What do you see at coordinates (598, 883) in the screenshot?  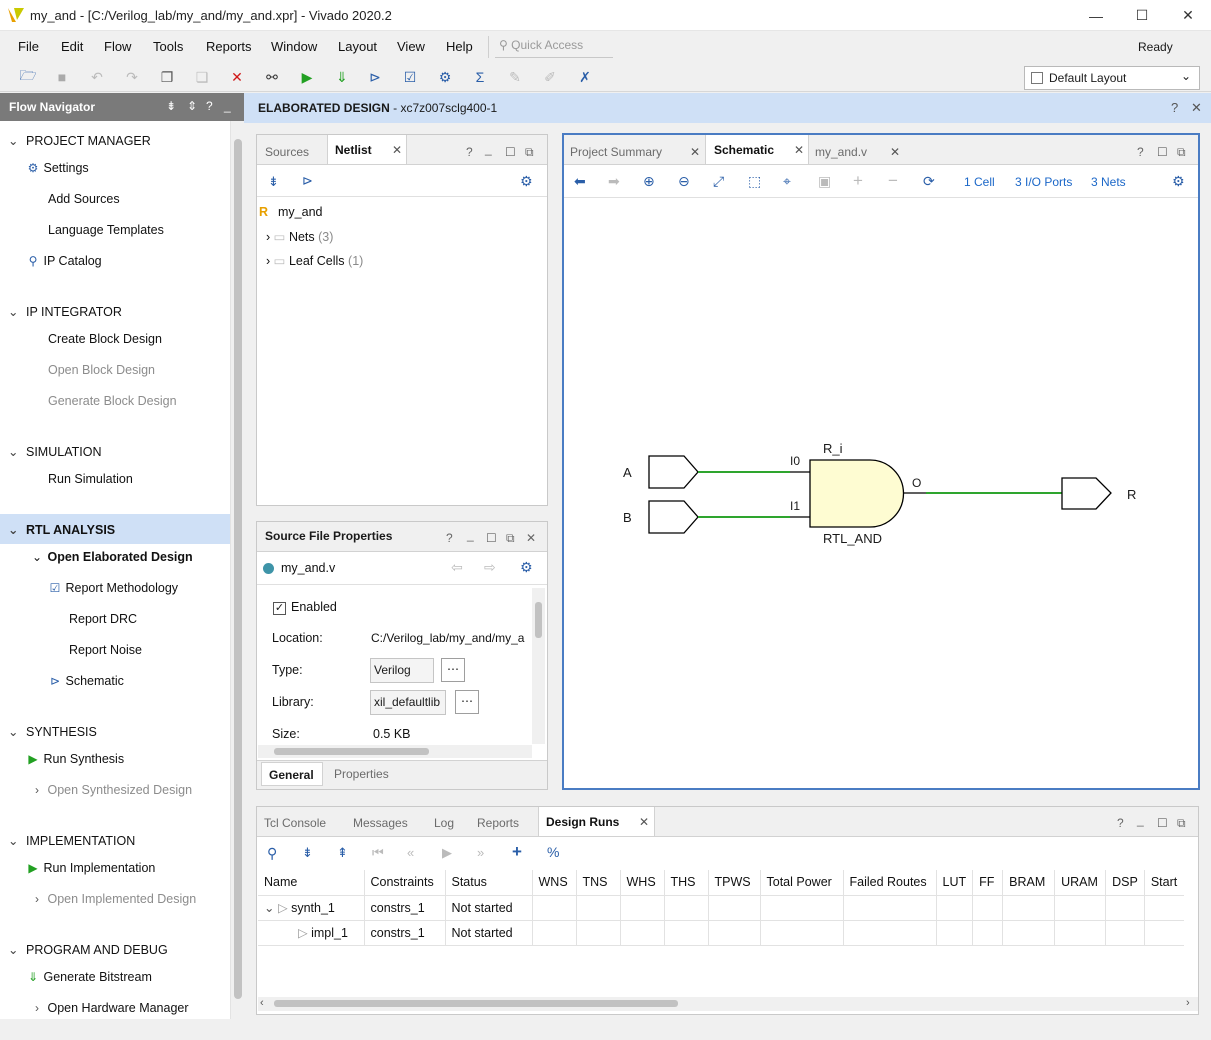 I see `col-tns: TNS` at bounding box center [598, 883].